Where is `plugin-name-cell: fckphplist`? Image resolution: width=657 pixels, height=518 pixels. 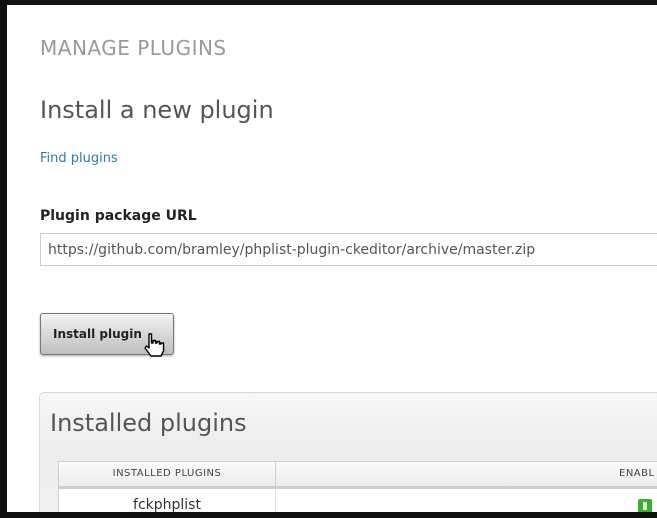
plugin-name-cell: fckphplist is located at coordinates (167, 501).